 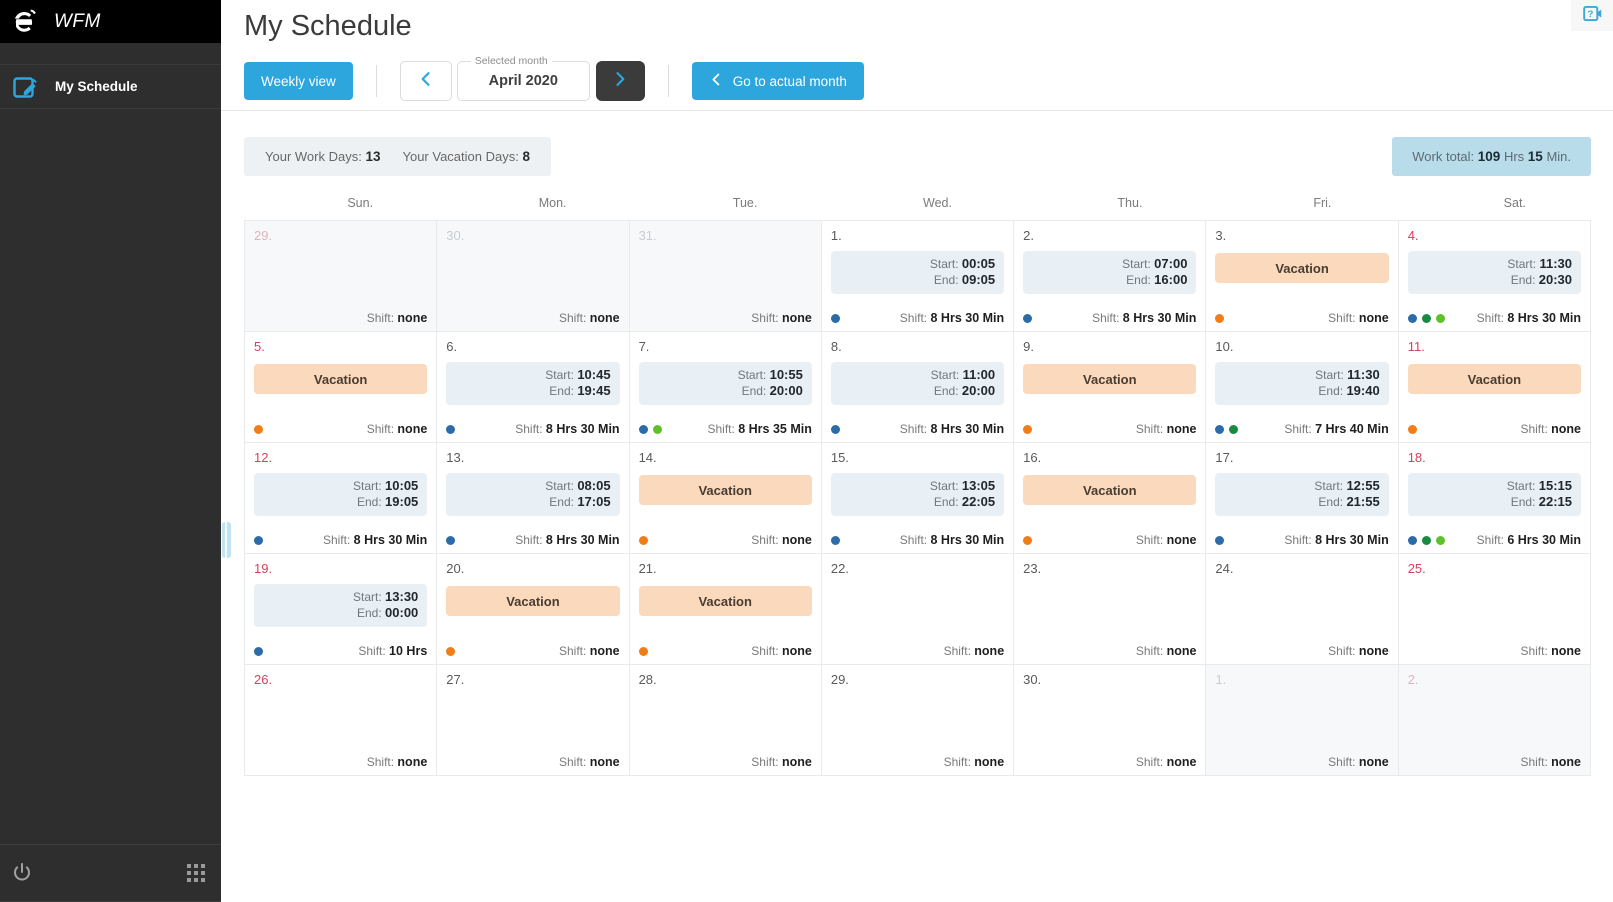 I want to click on day-footer: Shift: 8 Hrs 35 Min, so click(x=725, y=429).